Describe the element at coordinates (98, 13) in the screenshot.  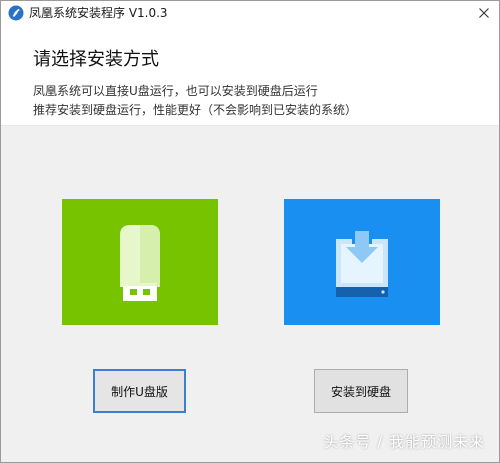
I see `window-title: 凤凰系统安装程序 V1.0.3` at that location.